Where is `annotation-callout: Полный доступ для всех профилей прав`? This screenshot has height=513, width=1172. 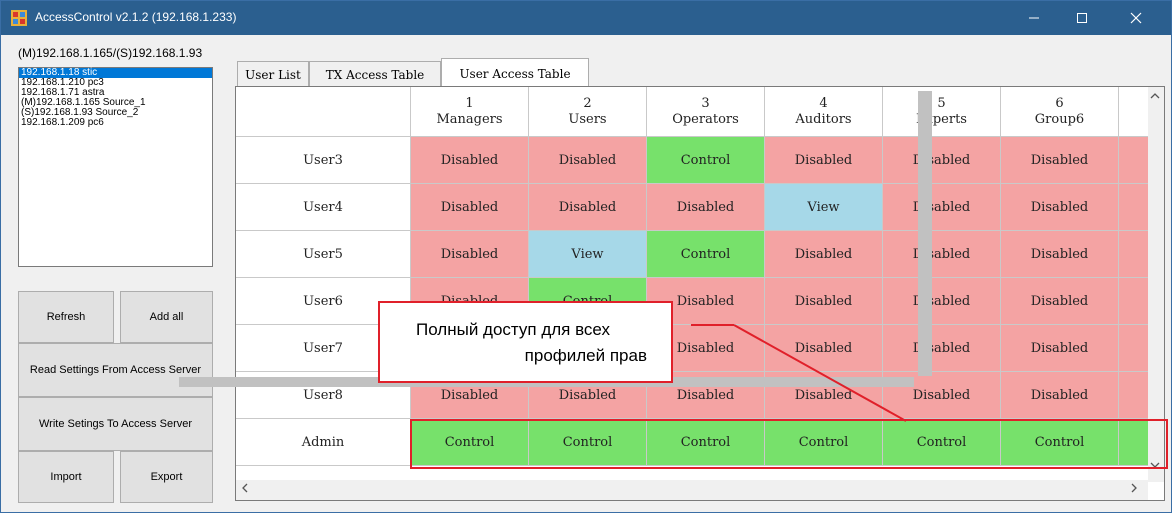
annotation-callout: Полный доступ для всех профилей прав is located at coordinates (525, 342).